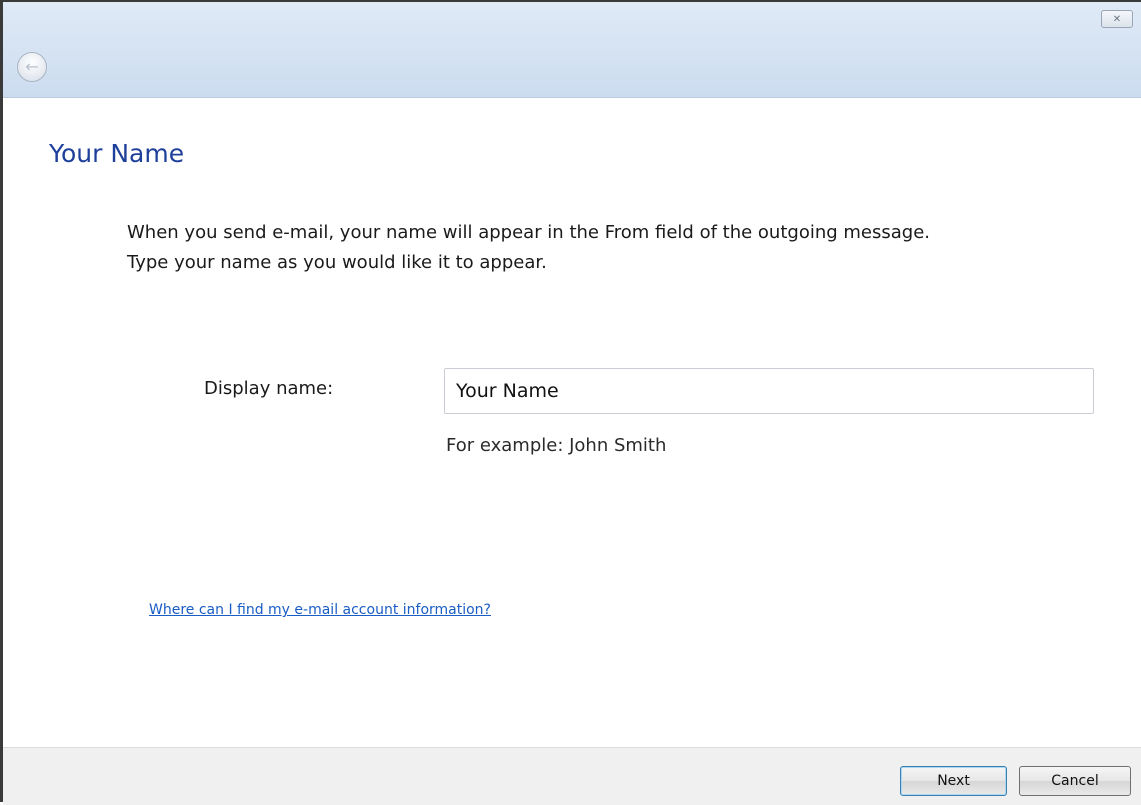 This screenshot has width=1141, height=805. I want to click on page-title: Your Name, so click(117, 153).